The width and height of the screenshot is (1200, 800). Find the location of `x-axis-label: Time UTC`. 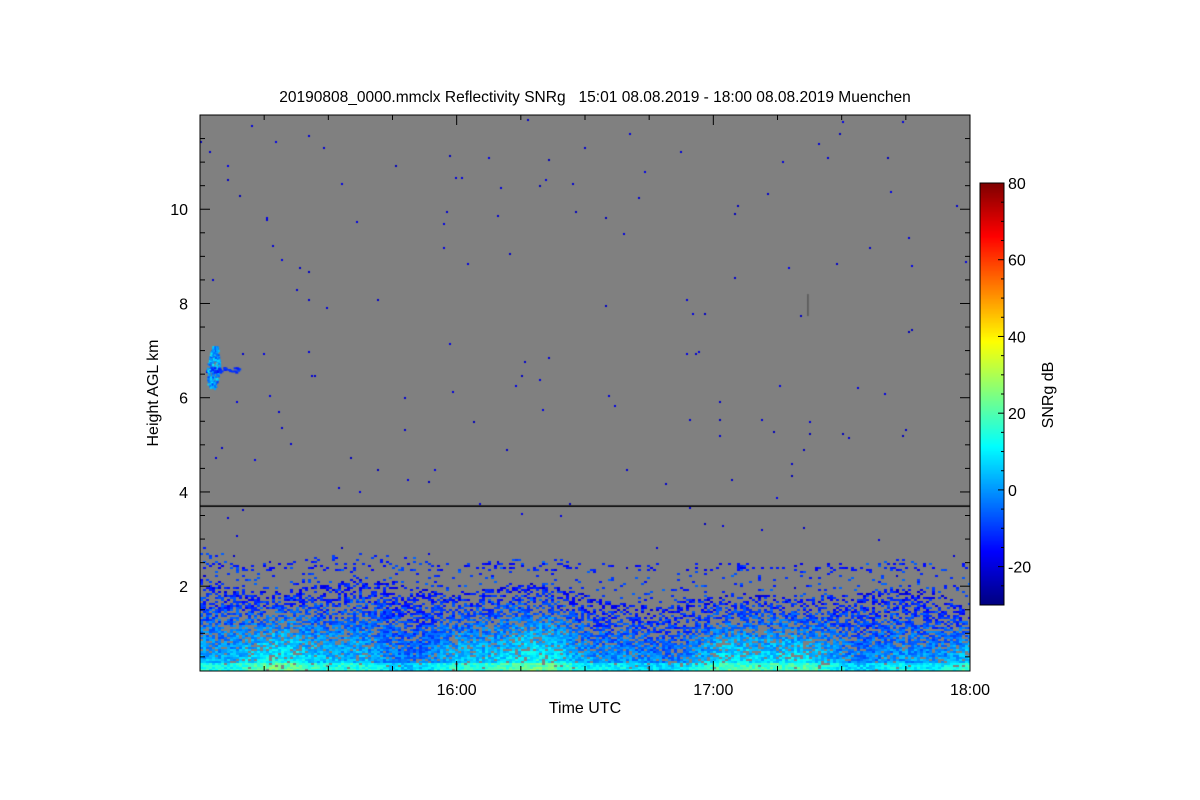

x-axis-label: Time UTC is located at coordinates (585, 708).